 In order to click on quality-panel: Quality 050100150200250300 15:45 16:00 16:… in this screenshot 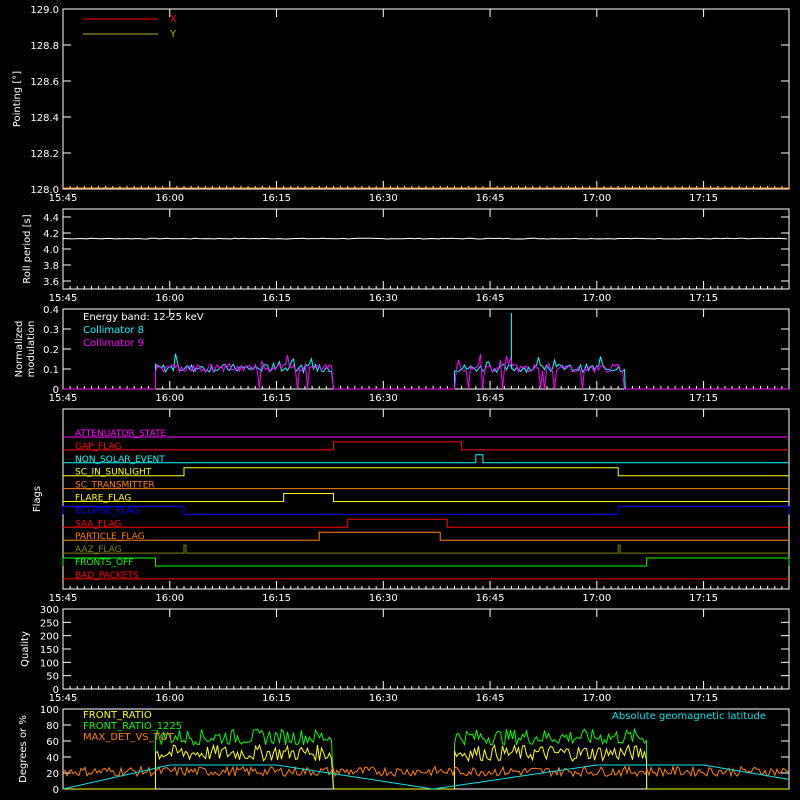, I will do `click(405, 654)`.